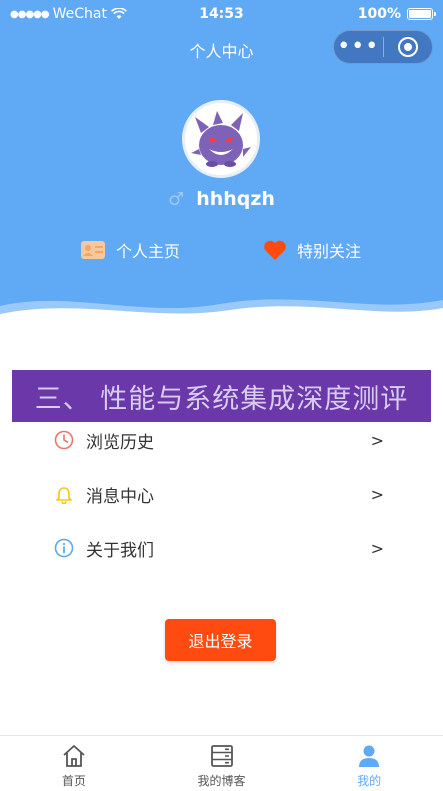 The height and width of the screenshot is (791, 443). What do you see at coordinates (221, 781) in the screenshot?
I see `tab-label: 我的博客` at bounding box center [221, 781].